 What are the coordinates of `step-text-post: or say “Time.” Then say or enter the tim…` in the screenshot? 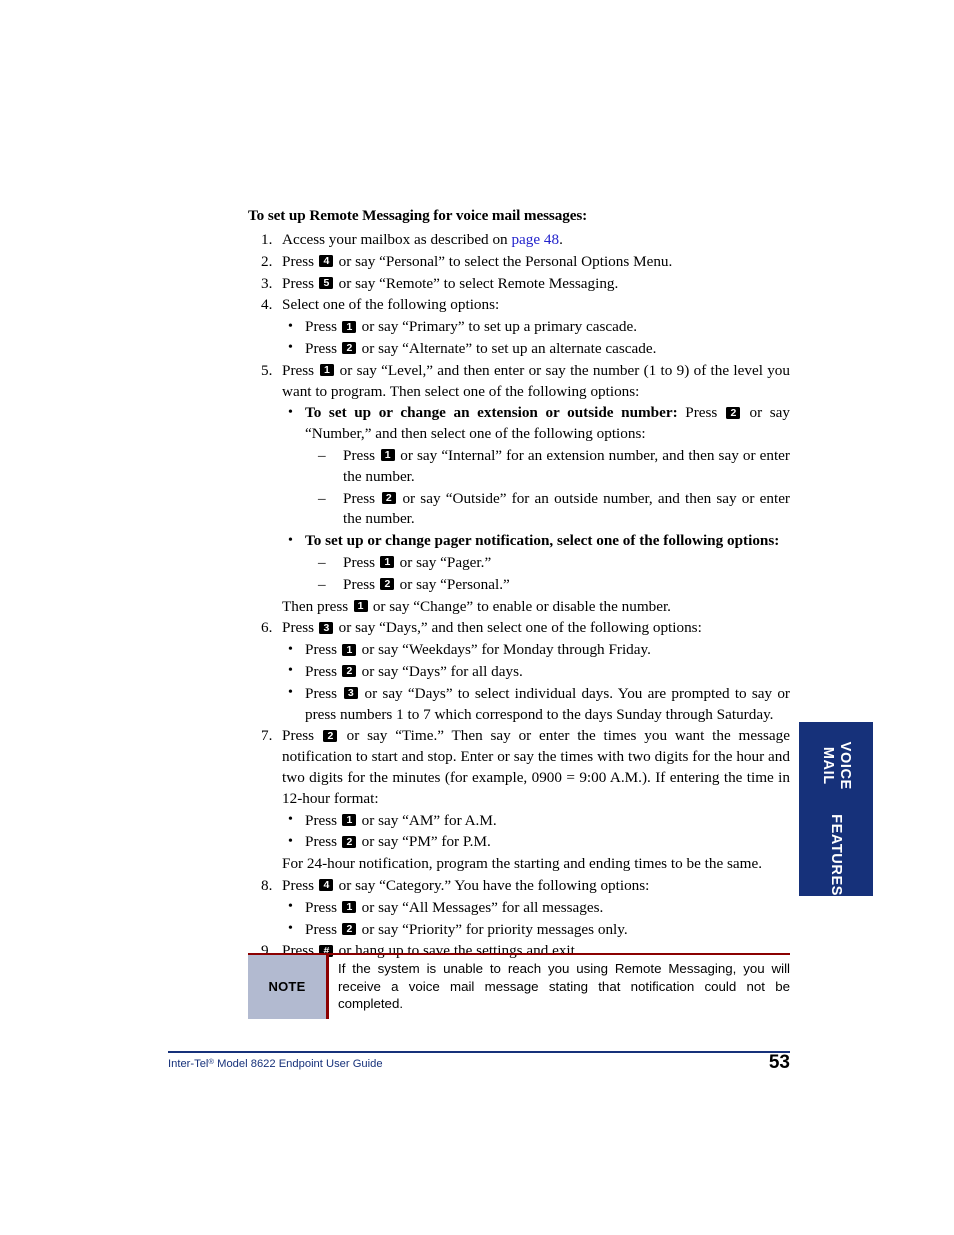 It's located at (536, 767).